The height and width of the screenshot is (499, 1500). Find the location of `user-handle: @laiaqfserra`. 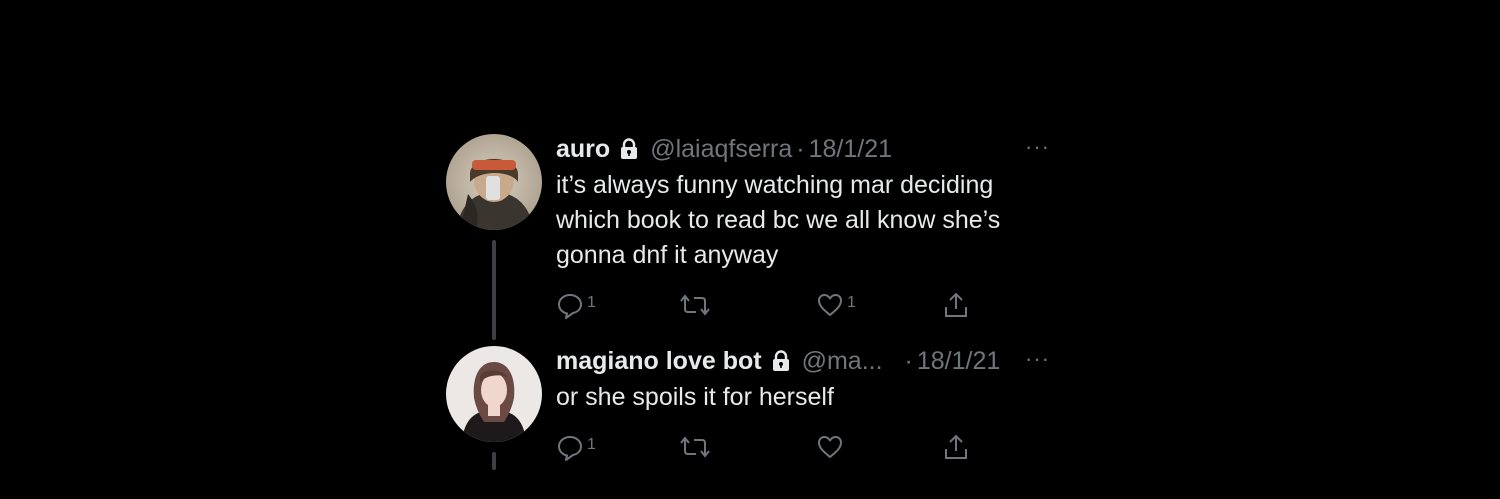

user-handle: @laiaqfserra is located at coordinates (721, 149).